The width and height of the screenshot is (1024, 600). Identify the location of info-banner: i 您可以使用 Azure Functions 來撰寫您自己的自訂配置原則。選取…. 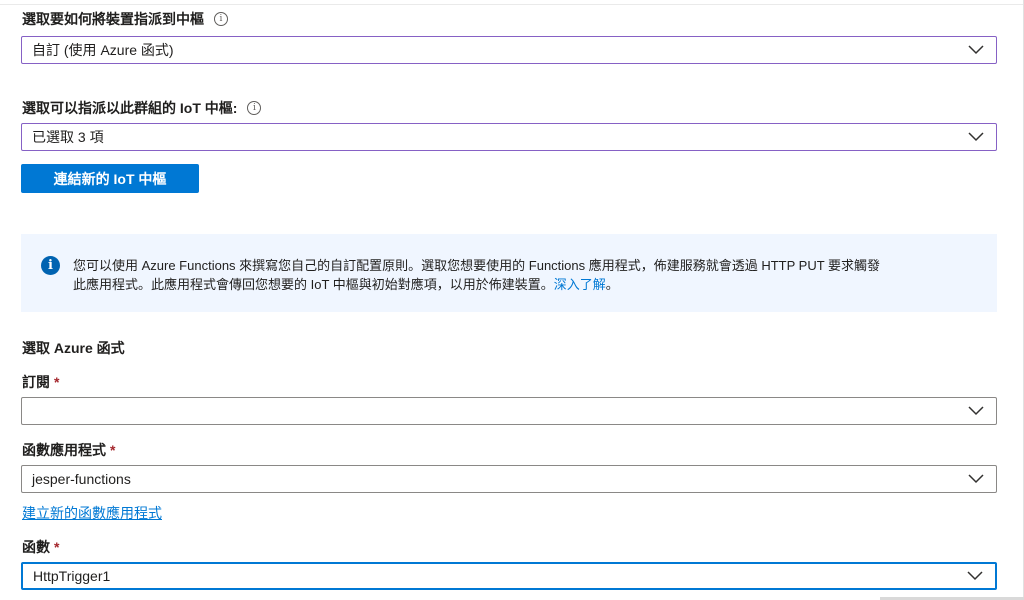
(509, 273).